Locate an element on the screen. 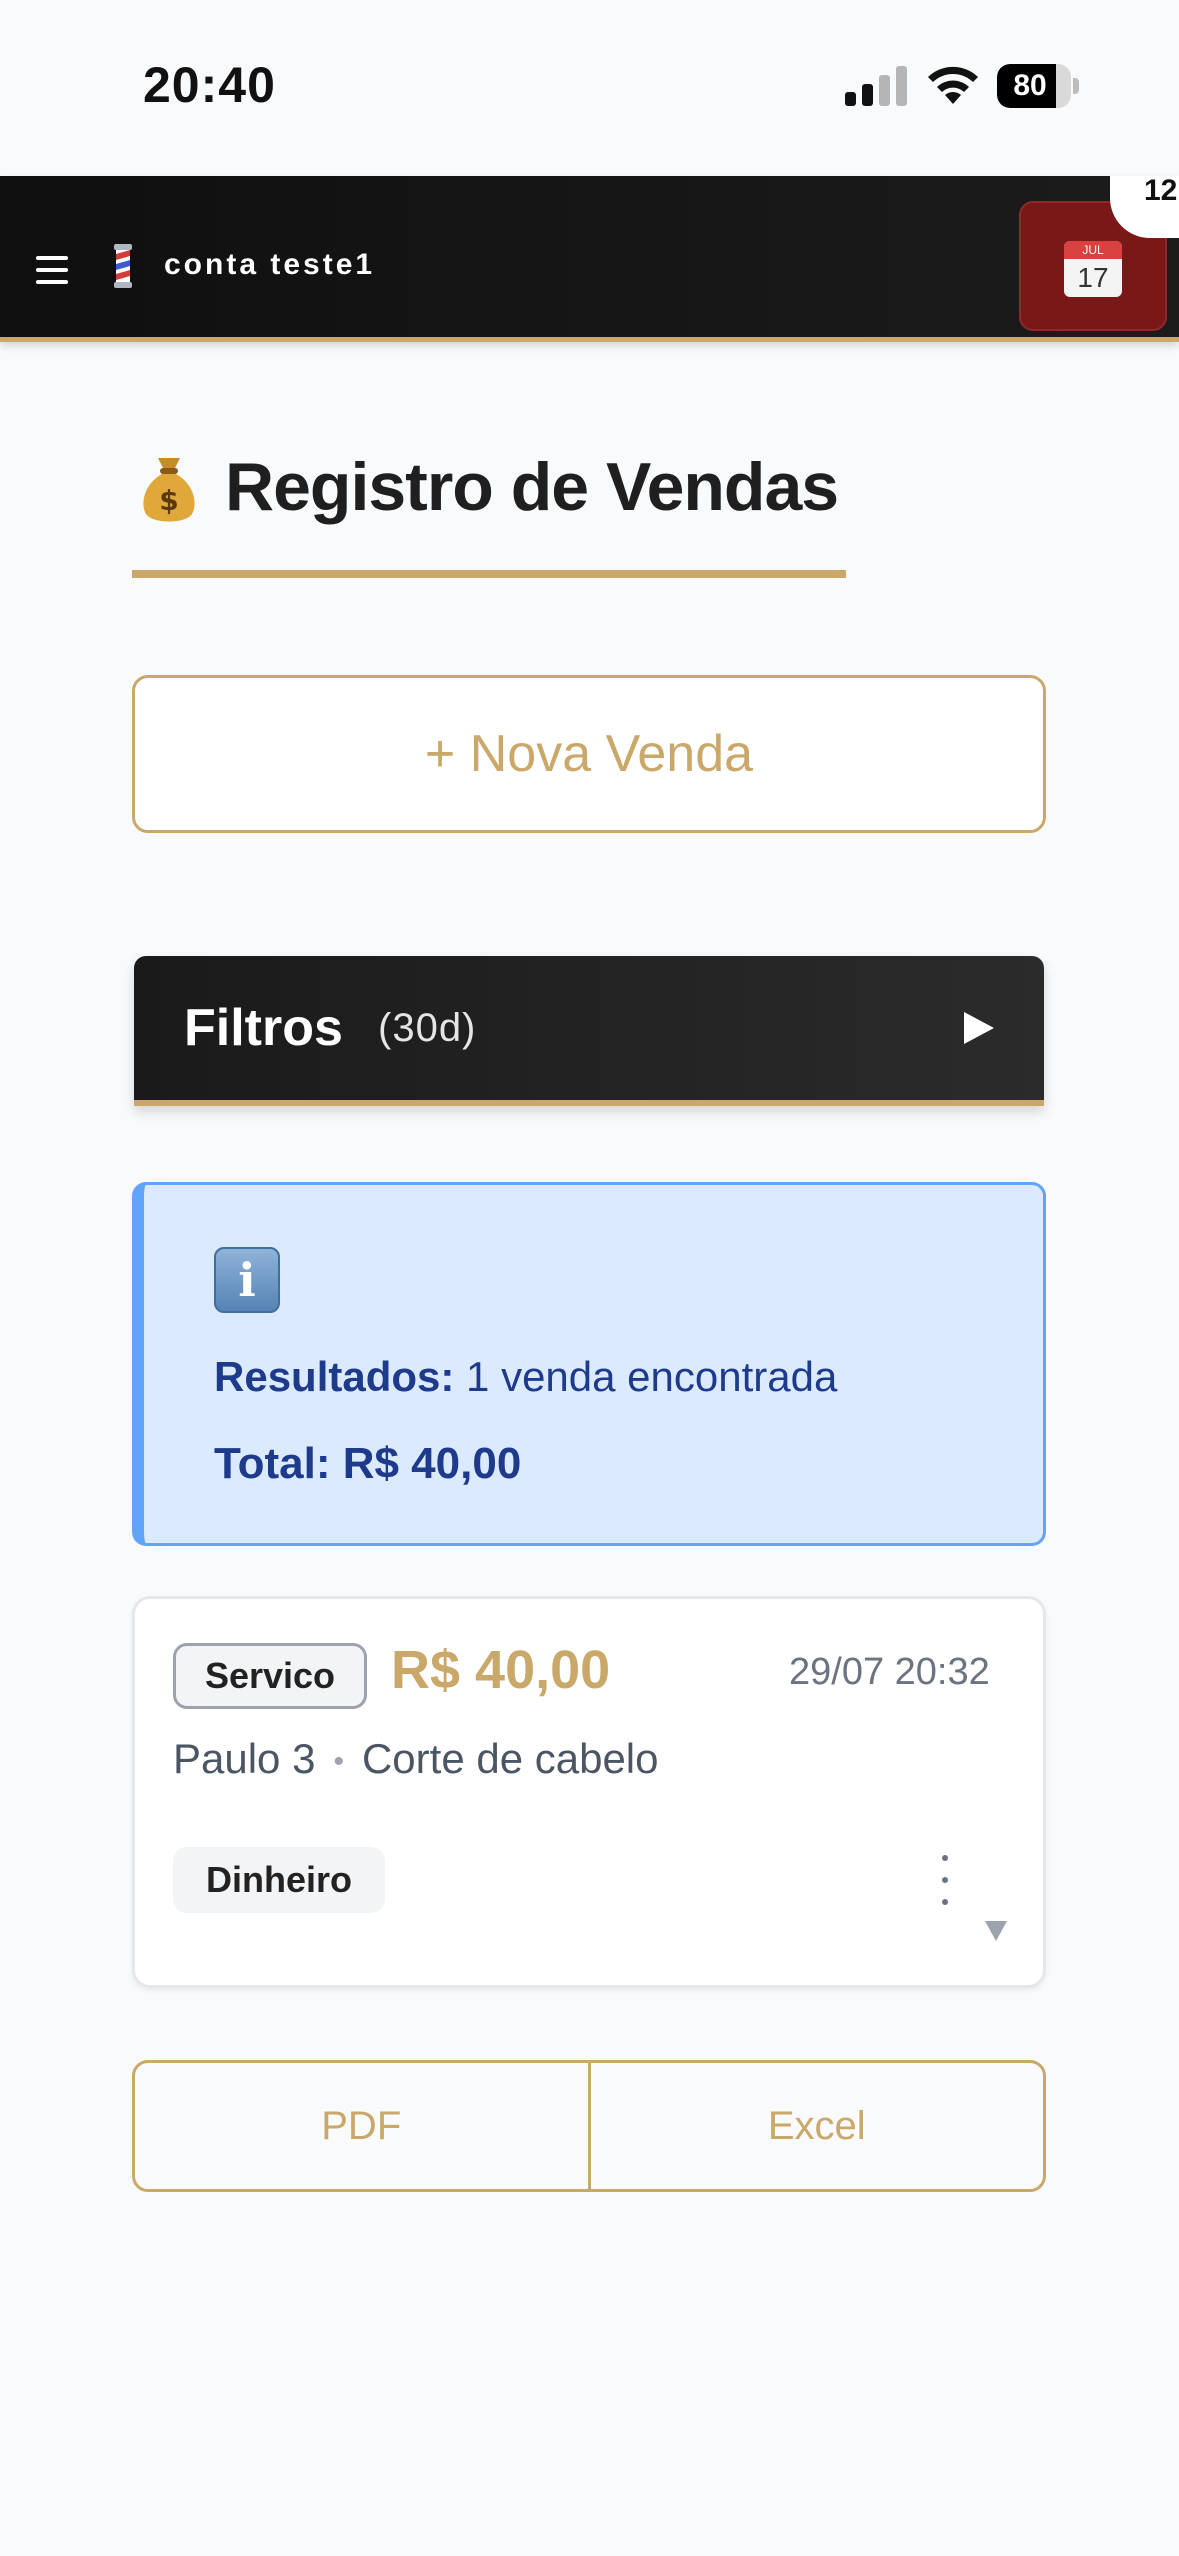  payment-method-badge: Dinheiro is located at coordinates (279, 1880).